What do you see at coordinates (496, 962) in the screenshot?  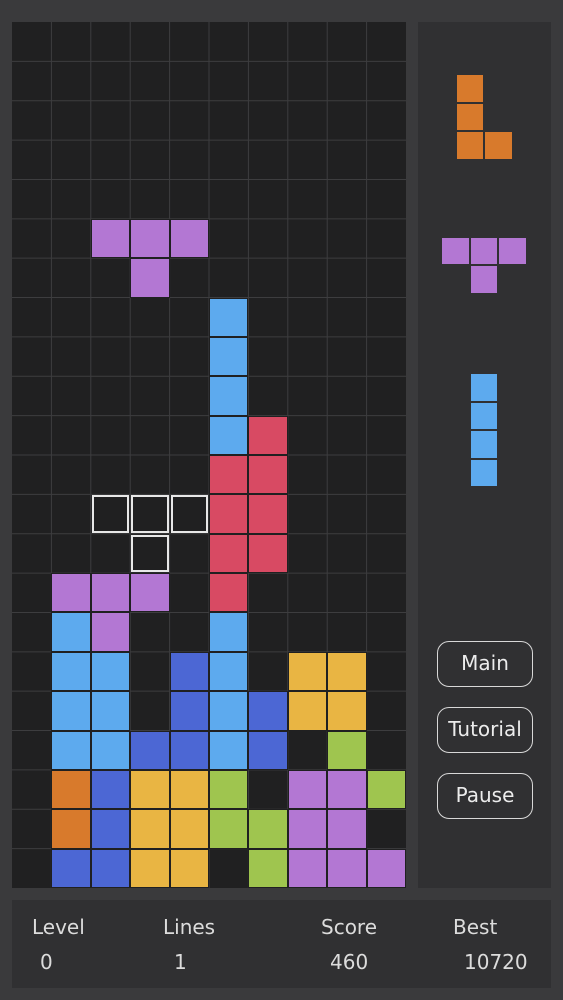 I see `best-value: 10720` at bounding box center [496, 962].